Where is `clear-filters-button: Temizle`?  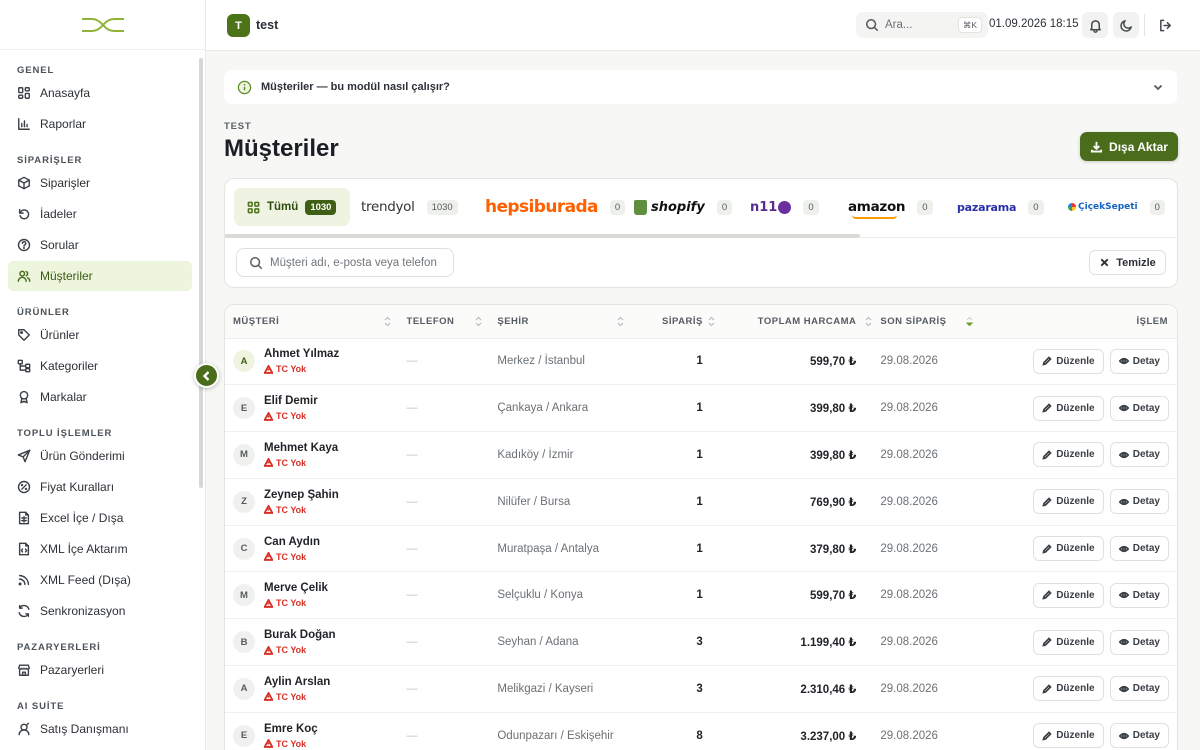
clear-filters-button: Temizle is located at coordinates (1127, 262).